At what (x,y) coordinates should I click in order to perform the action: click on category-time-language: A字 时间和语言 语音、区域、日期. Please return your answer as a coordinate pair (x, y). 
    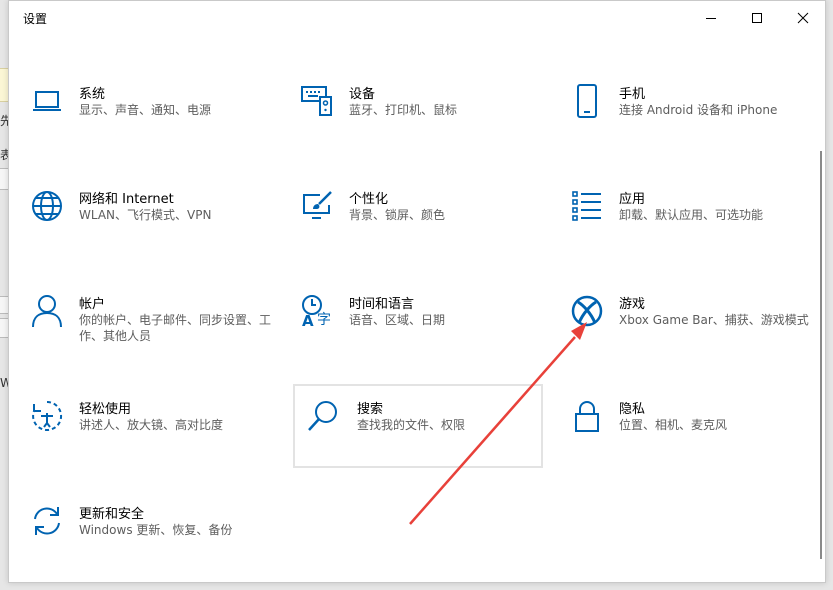
    Looking at the image, I should click on (423, 336).